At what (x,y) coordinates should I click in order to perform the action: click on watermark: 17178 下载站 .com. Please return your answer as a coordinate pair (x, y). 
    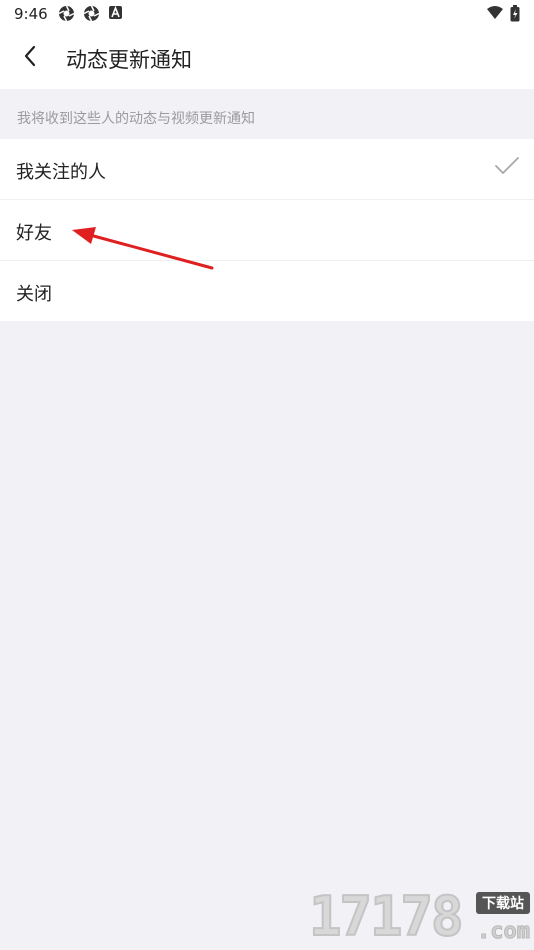
    Looking at the image, I should click on (421, 917).